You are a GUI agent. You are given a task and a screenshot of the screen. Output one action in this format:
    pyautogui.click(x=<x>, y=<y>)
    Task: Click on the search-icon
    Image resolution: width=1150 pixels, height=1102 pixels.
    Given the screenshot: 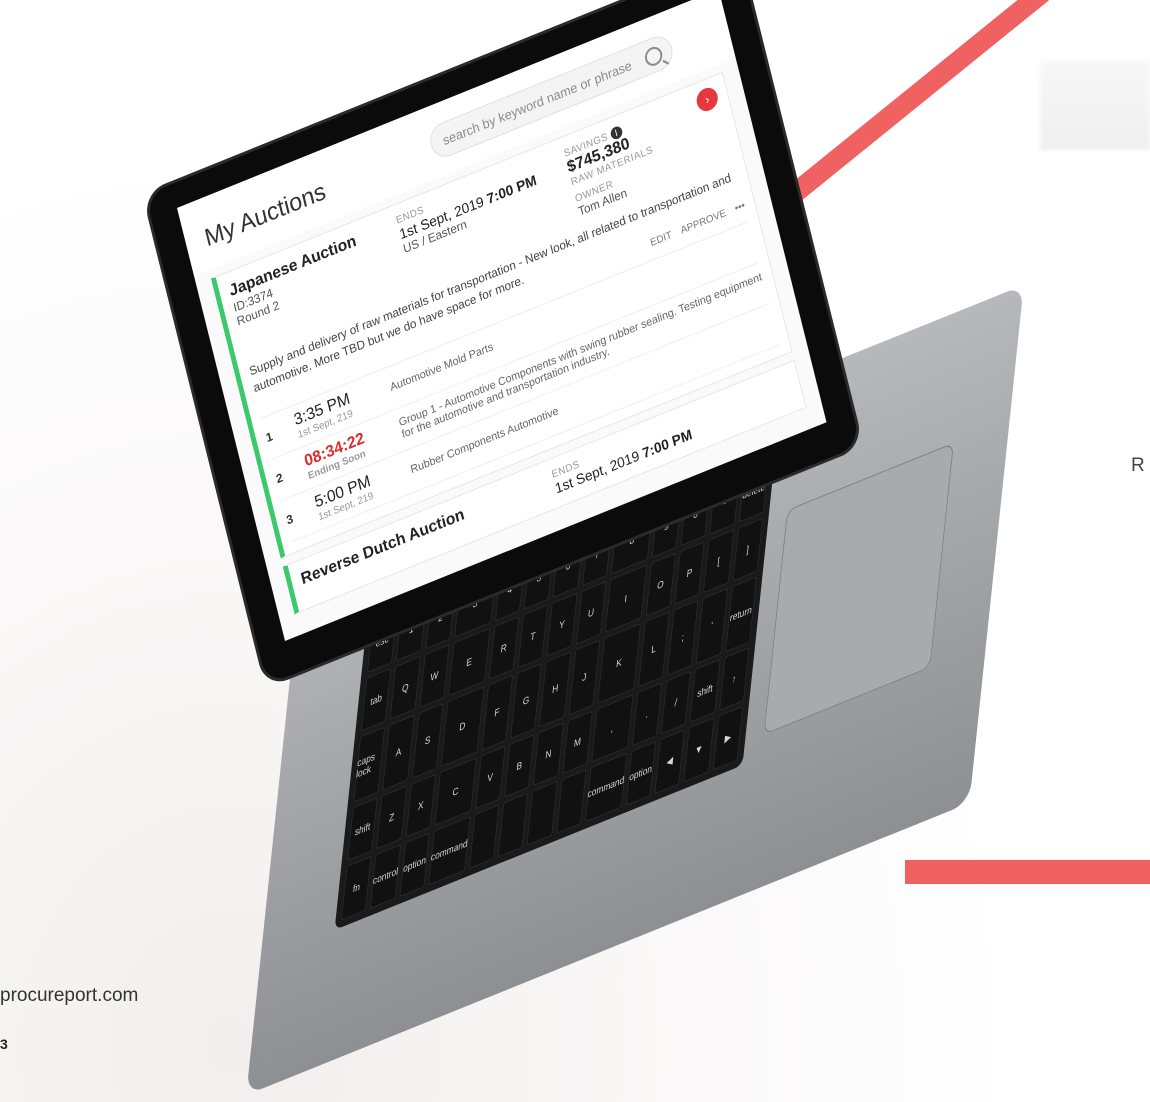 What is the action you would take?
    pyautogui.click(x=654, y=56)
    